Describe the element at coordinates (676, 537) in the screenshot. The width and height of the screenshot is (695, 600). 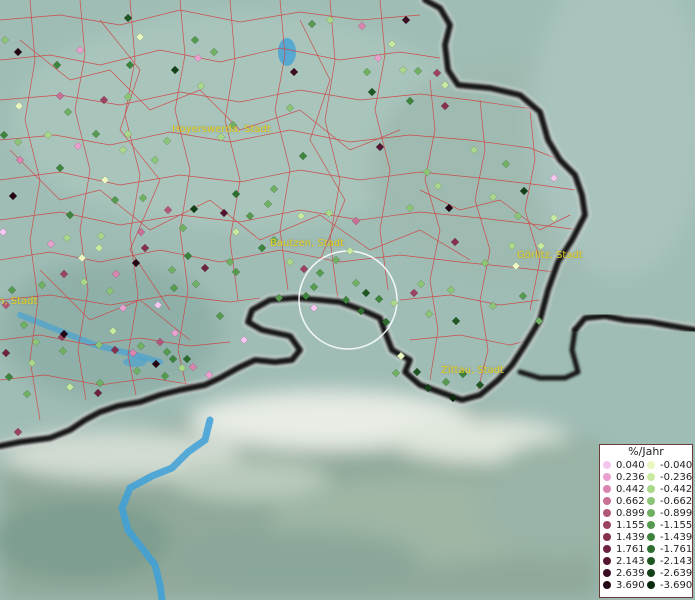
I see `legend-value-label: -1.439` at that location.